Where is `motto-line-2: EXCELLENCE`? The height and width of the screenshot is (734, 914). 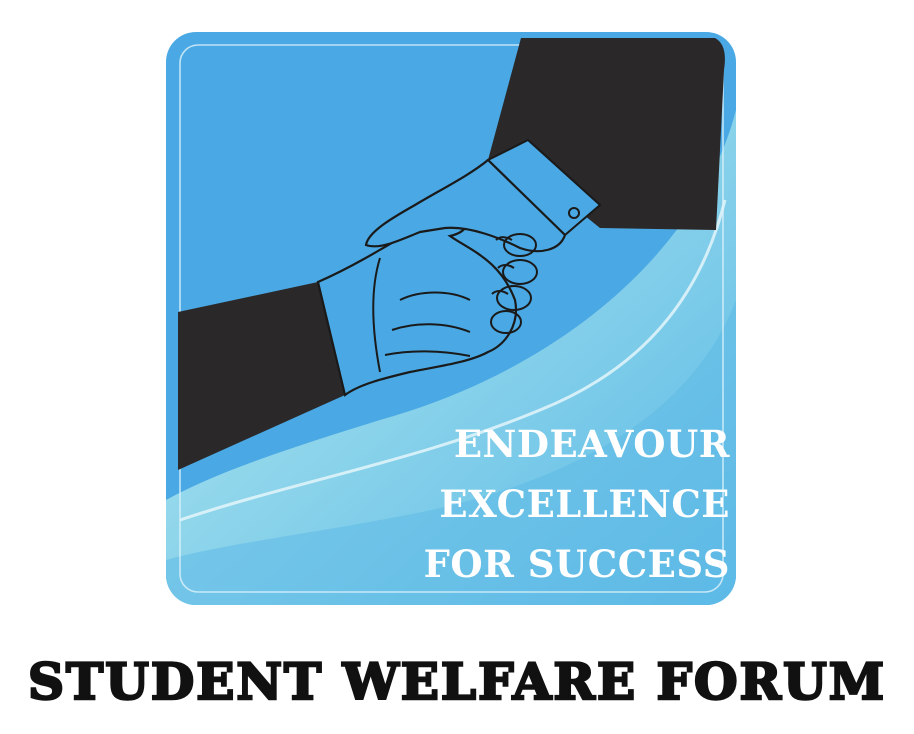
motto-line-2: EXCELLENCE is located at coordinates (584, 504).